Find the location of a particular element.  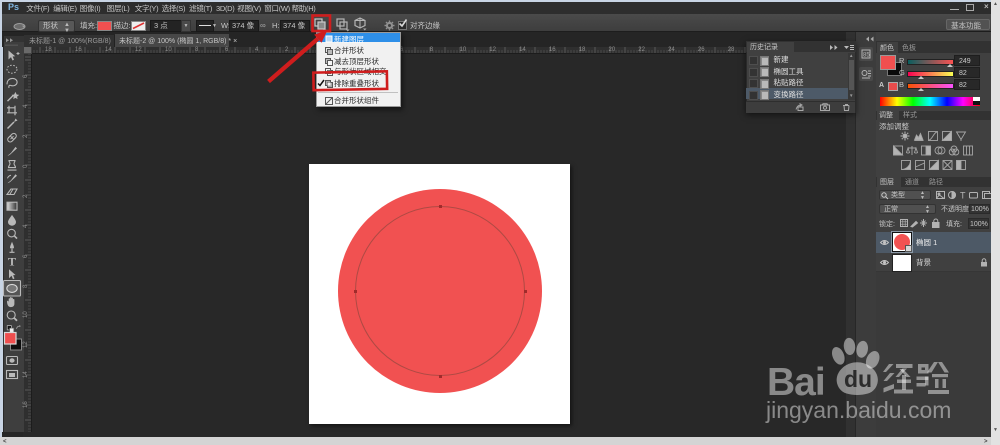

svg-text: 85 is located at coordinates (866, 55).